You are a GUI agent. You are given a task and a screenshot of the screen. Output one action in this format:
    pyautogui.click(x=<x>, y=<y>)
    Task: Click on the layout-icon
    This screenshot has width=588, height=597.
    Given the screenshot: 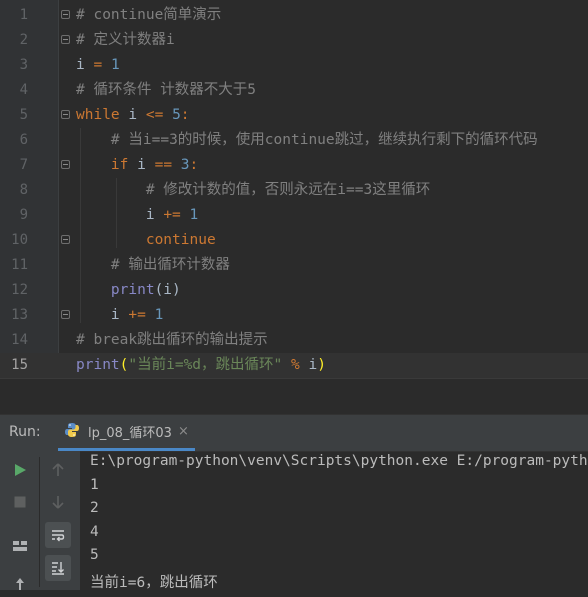 What is the action you would take?
    pyautogui.click(x=20, y=546)
    